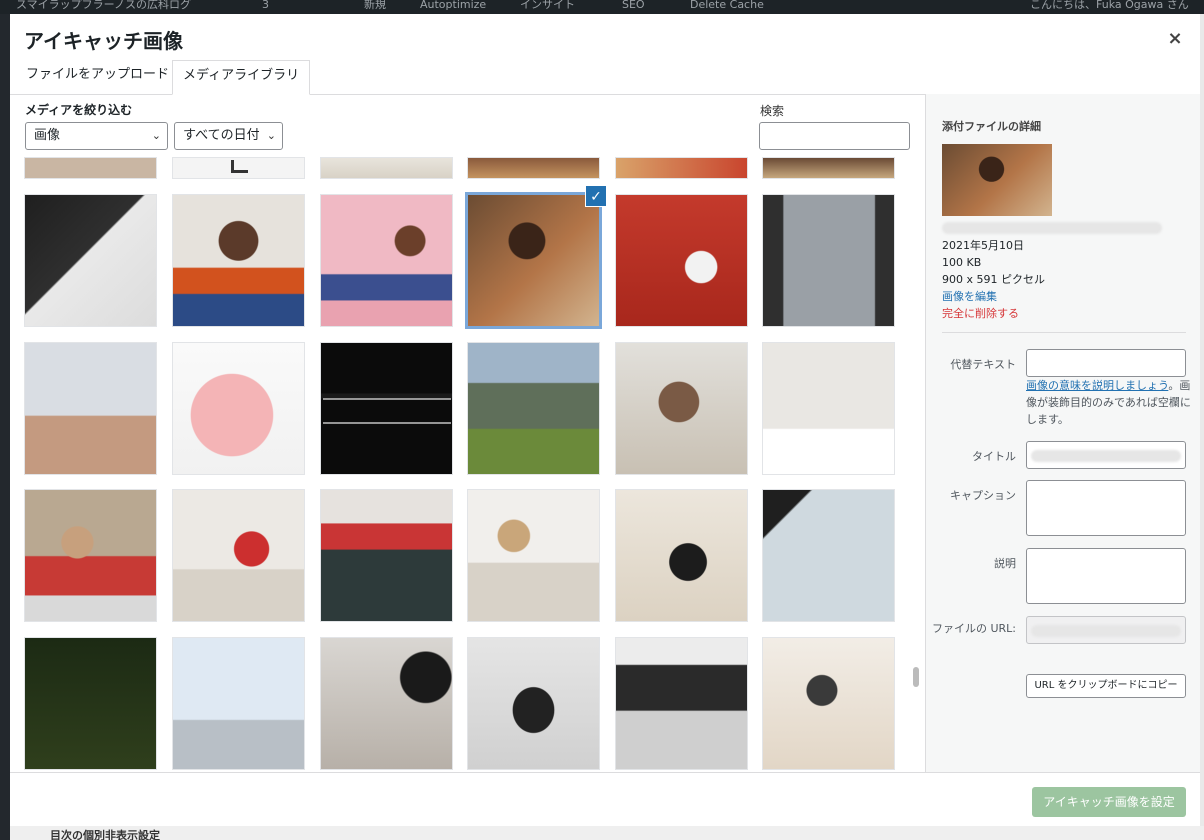 The image size is (1204, 840). I want to click on description-label: 説明, so click(1005, 563).